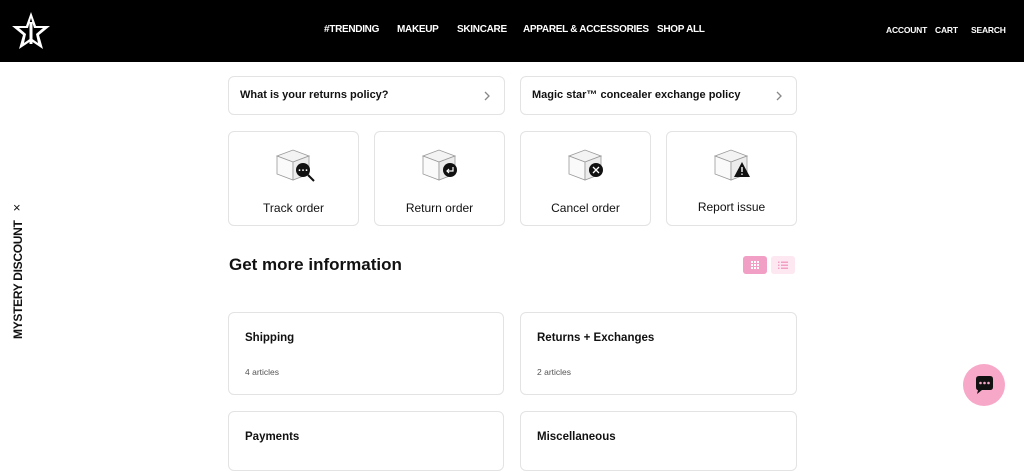  Describe the element at coordinates (576, 437) in the screenshot. I see `category-title: Miscellaneous` at that location.